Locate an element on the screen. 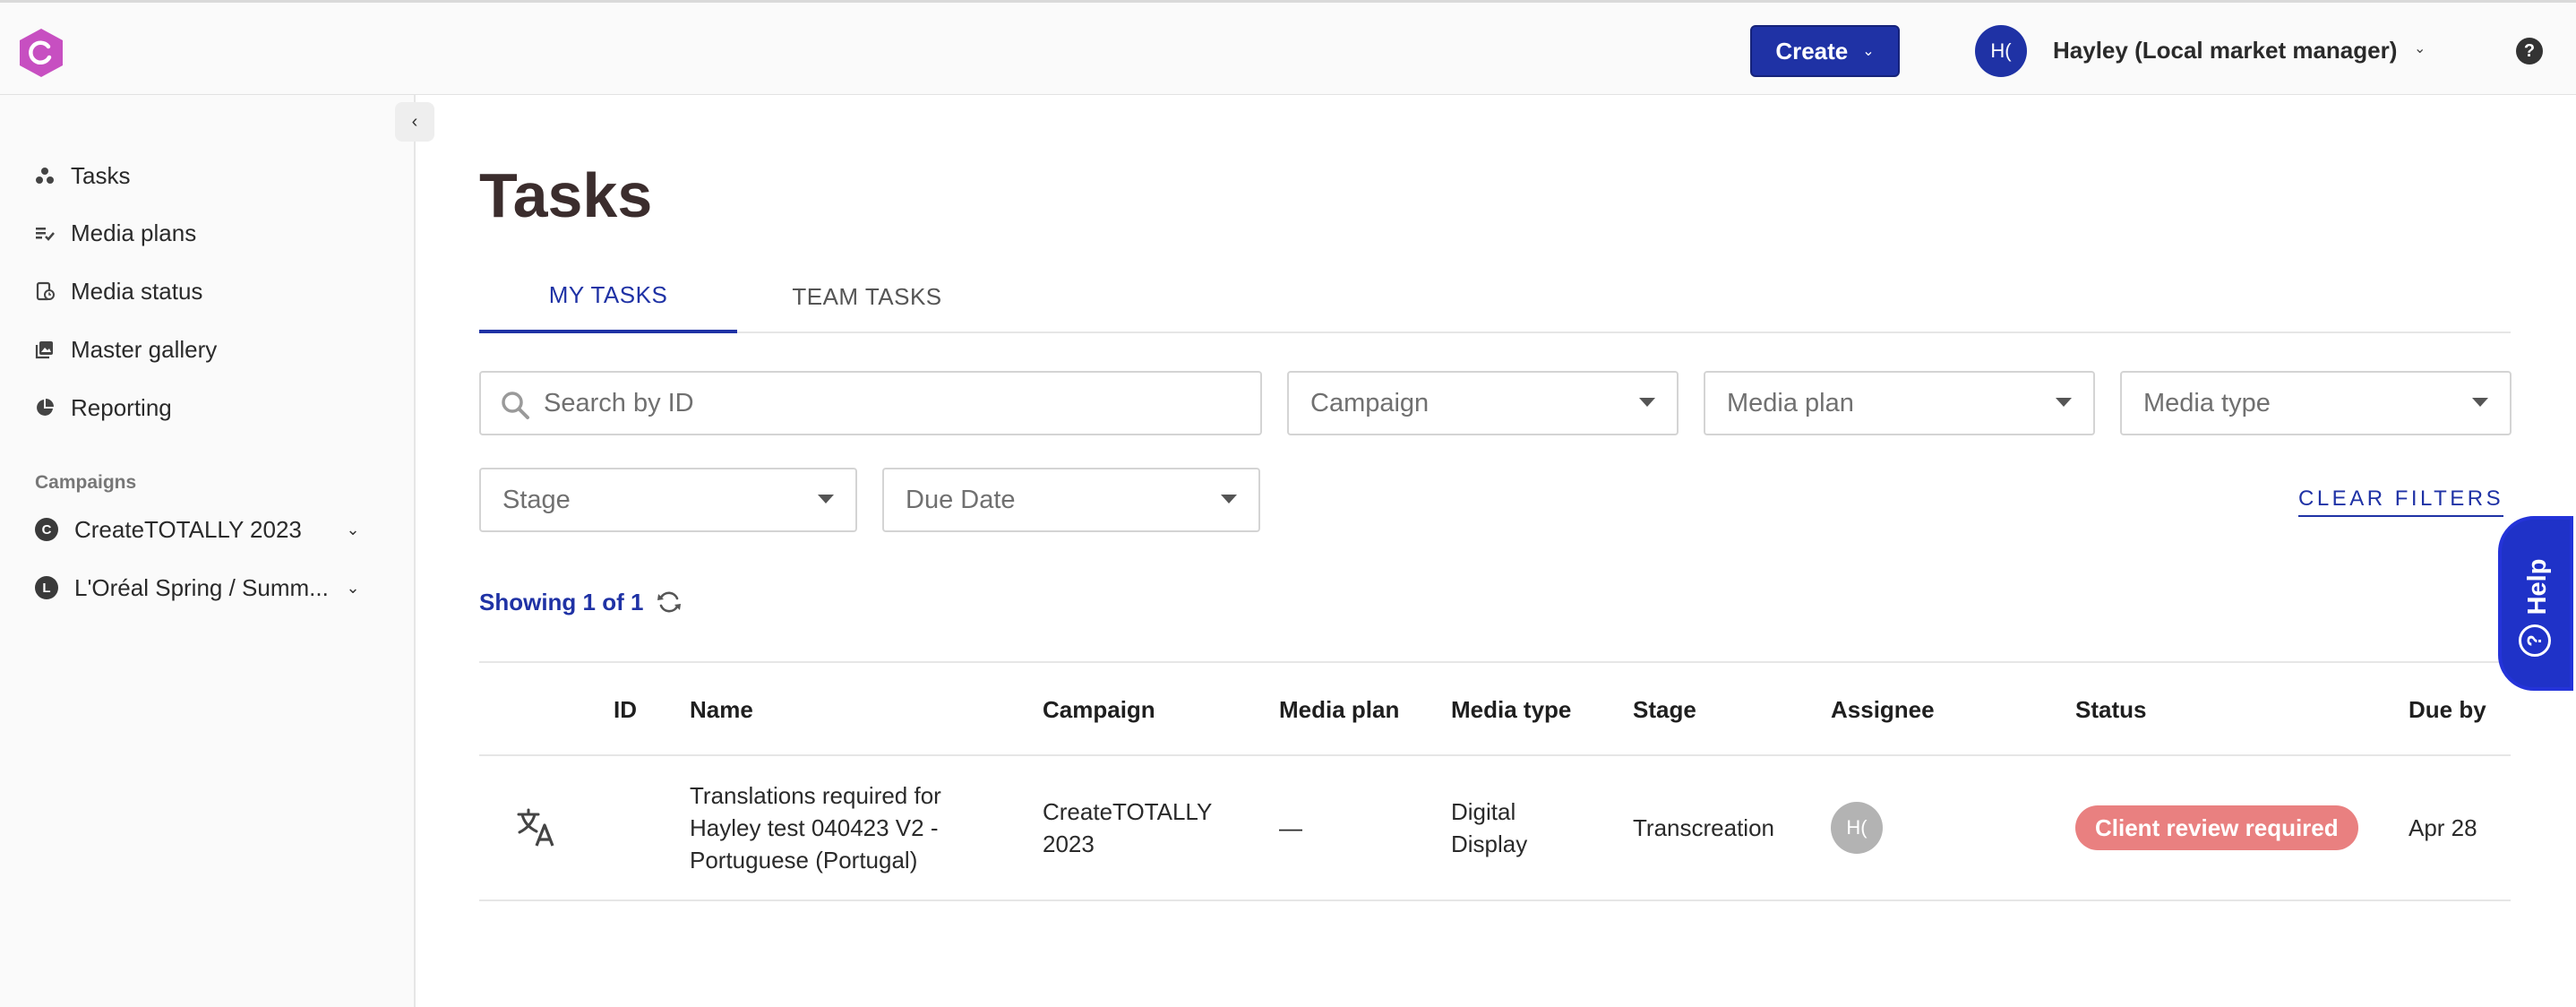 The image size is (2576, 1007). tab-team-tasks: TEAM TASKS is located at coordinates (867, 296).